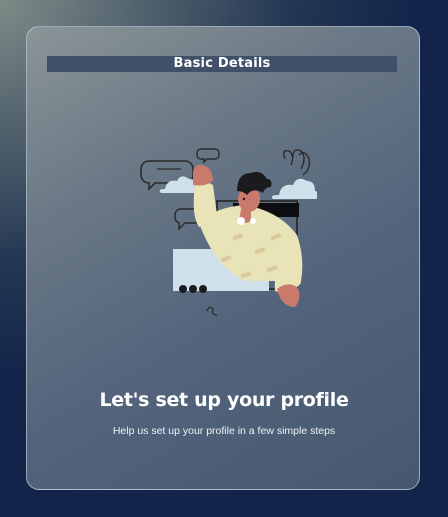  Describe the element at coordinates (224, 400) in the screenshot. I see `onboarding-heading: Let's set up your profile` at that location.